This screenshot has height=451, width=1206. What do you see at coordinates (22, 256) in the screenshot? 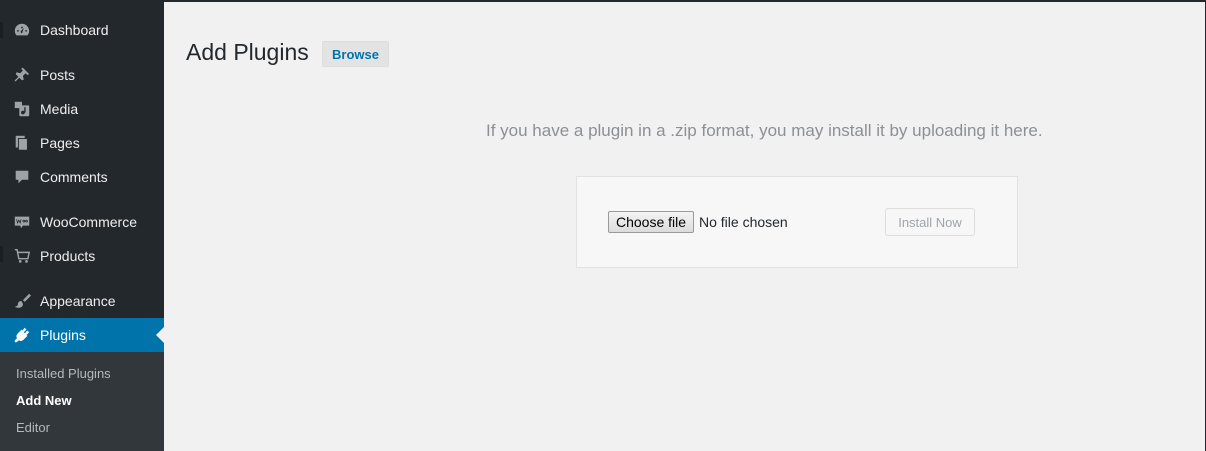
I see `cart-icon` at bounding box center [22, 256].